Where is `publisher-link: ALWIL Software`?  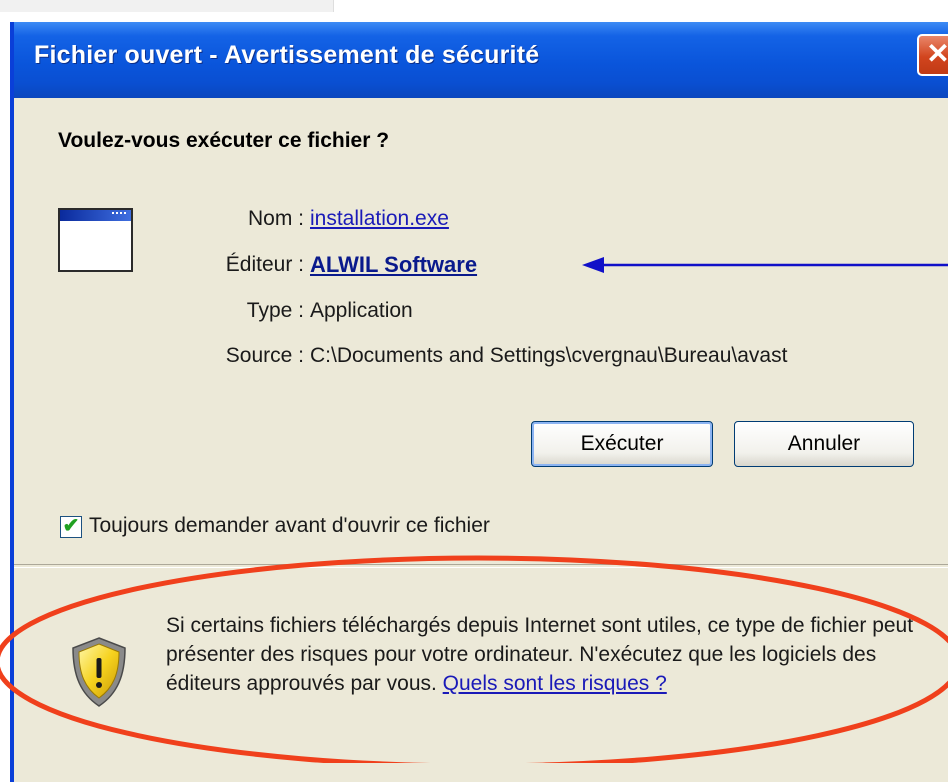 publisher-link: ALWIL Software is located at coordinates (393, 264).